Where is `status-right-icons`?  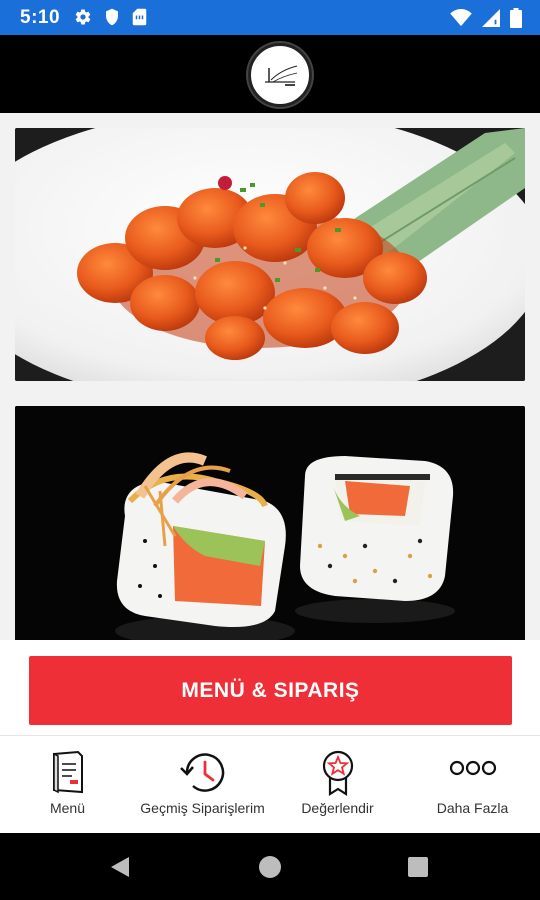 status-right-icons is located at coordinates (486, 20).